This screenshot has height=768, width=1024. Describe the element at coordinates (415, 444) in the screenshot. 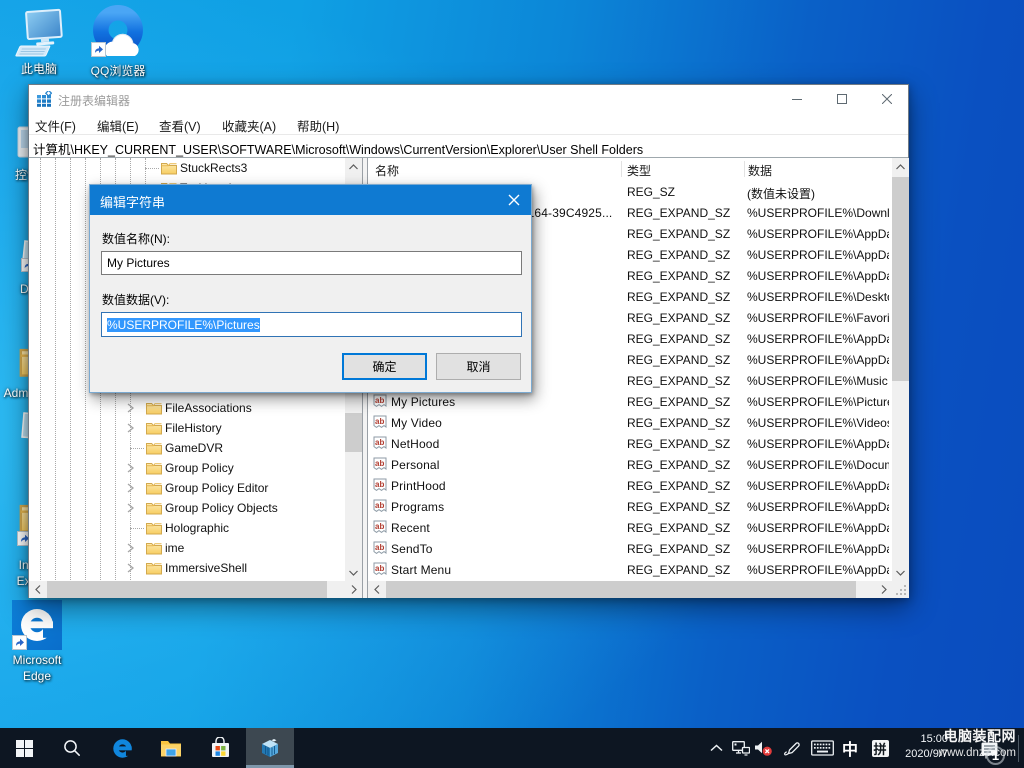

I see `value-name: NetHood` at that location.